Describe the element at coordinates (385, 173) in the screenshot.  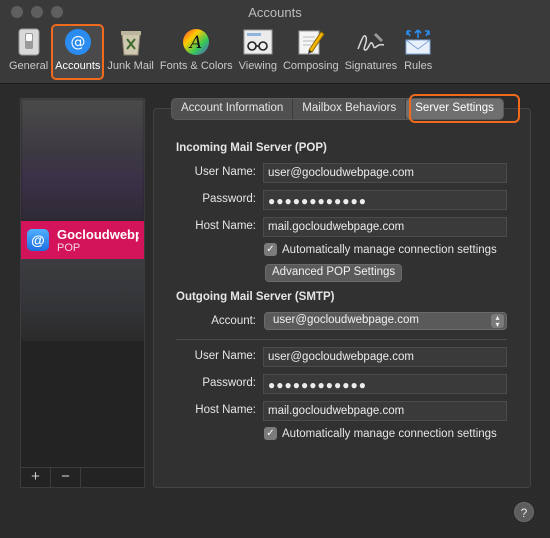
I see `incoming-username-field: user@gocloudwebpage.com` at that location.